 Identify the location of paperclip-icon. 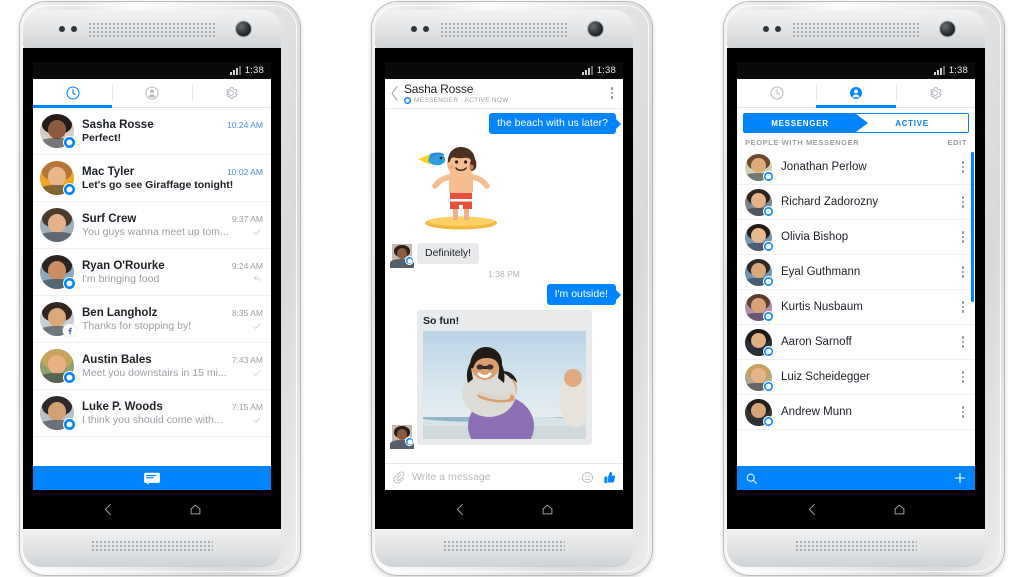
(398, 477).